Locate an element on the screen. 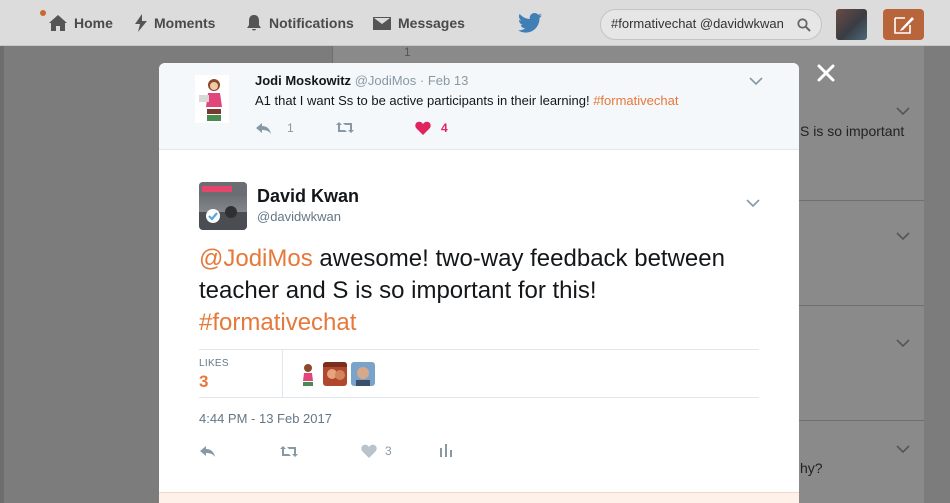  top-navigation-bar: Home Moments Notifications Messages is located at coordinates (475, 23).